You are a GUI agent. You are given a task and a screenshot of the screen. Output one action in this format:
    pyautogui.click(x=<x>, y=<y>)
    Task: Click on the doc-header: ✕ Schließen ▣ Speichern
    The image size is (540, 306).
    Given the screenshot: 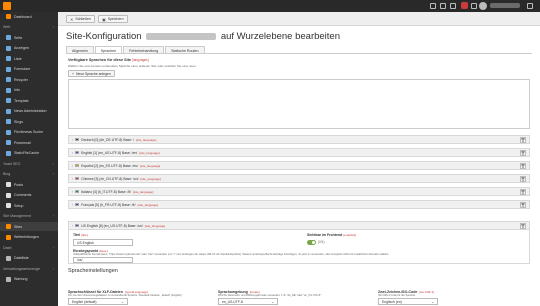 What is the action you would take?
    pyautogui.click(x=299, y=19)
    